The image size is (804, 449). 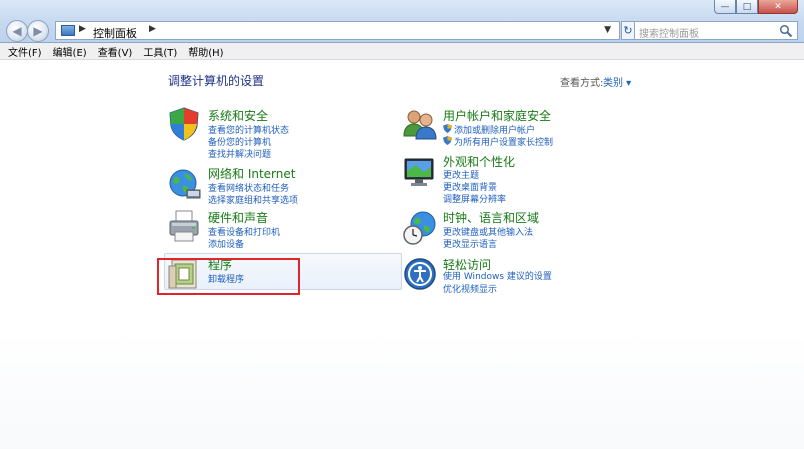 I want to click on link-add-device: 添加设备, so click(x=226, y=243).